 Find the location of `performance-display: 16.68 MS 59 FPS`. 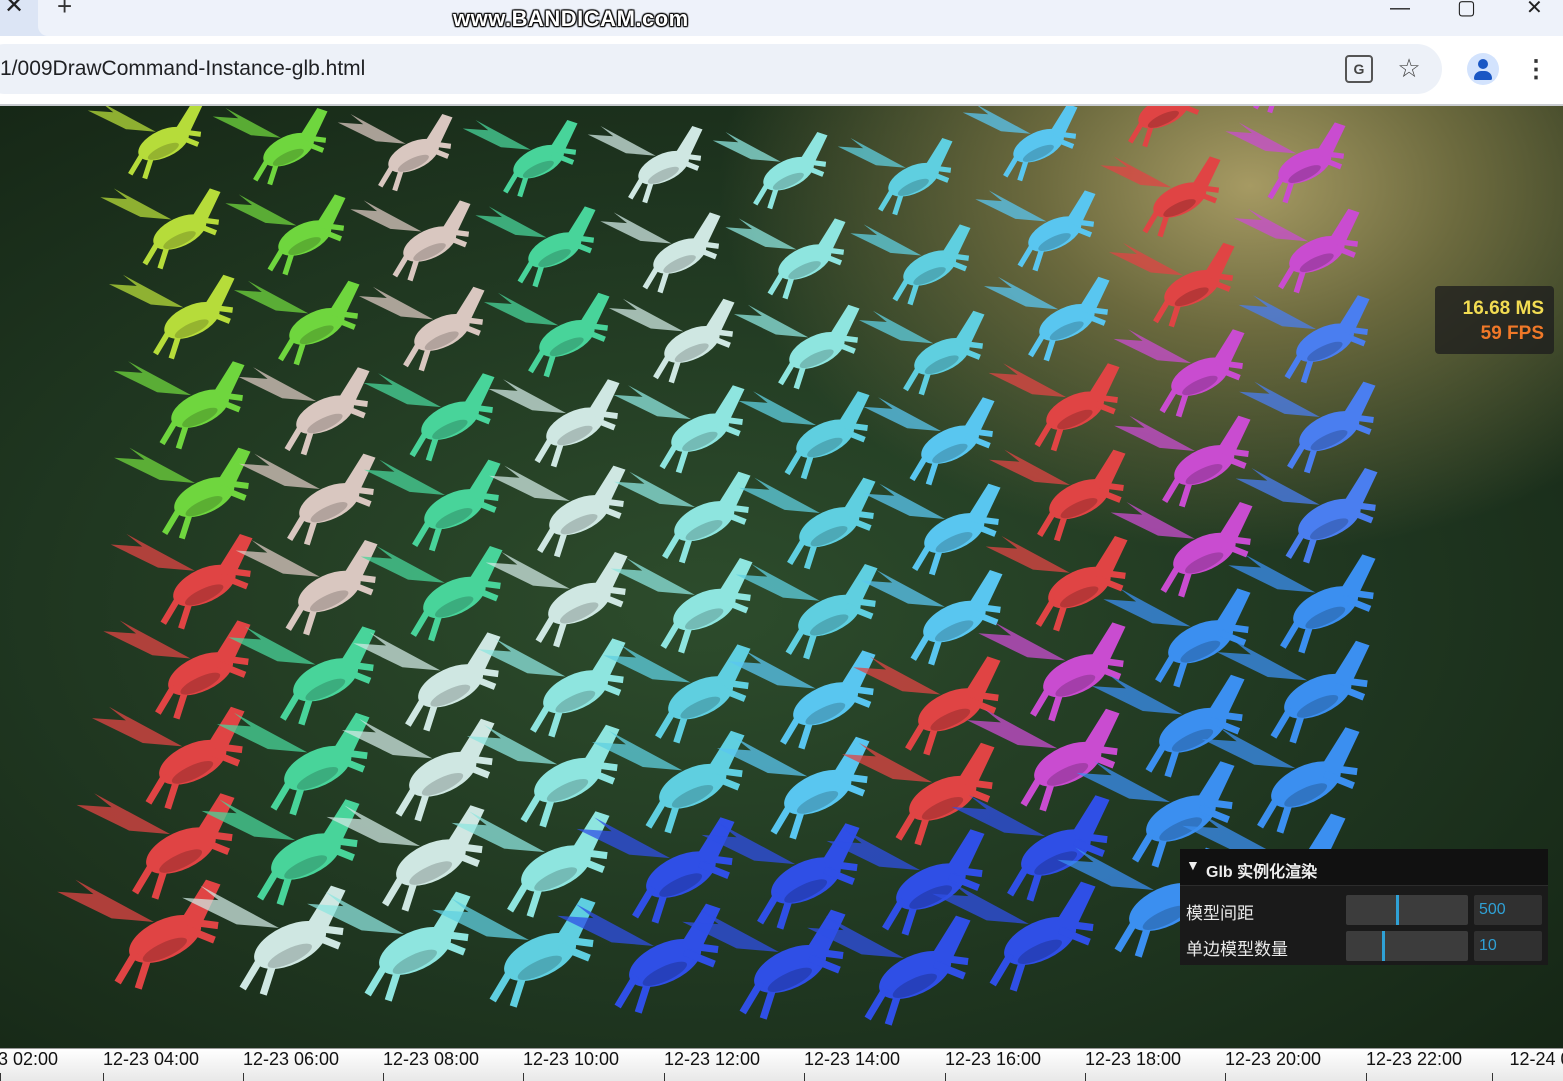

performance-display: 16.68 MS 59 FPS is located at coordinates (1494, 320).